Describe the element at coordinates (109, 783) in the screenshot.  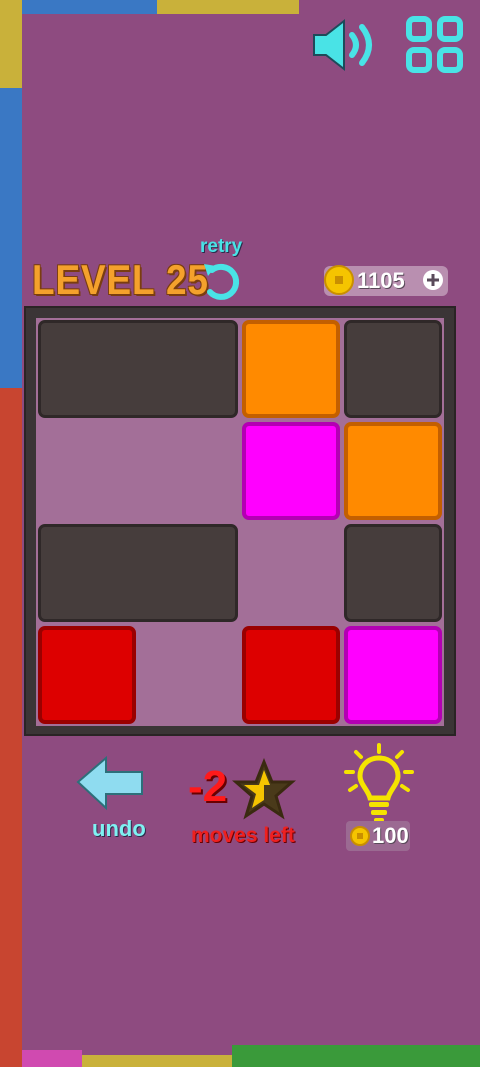
I see `undo-arrow-icon` at that location.